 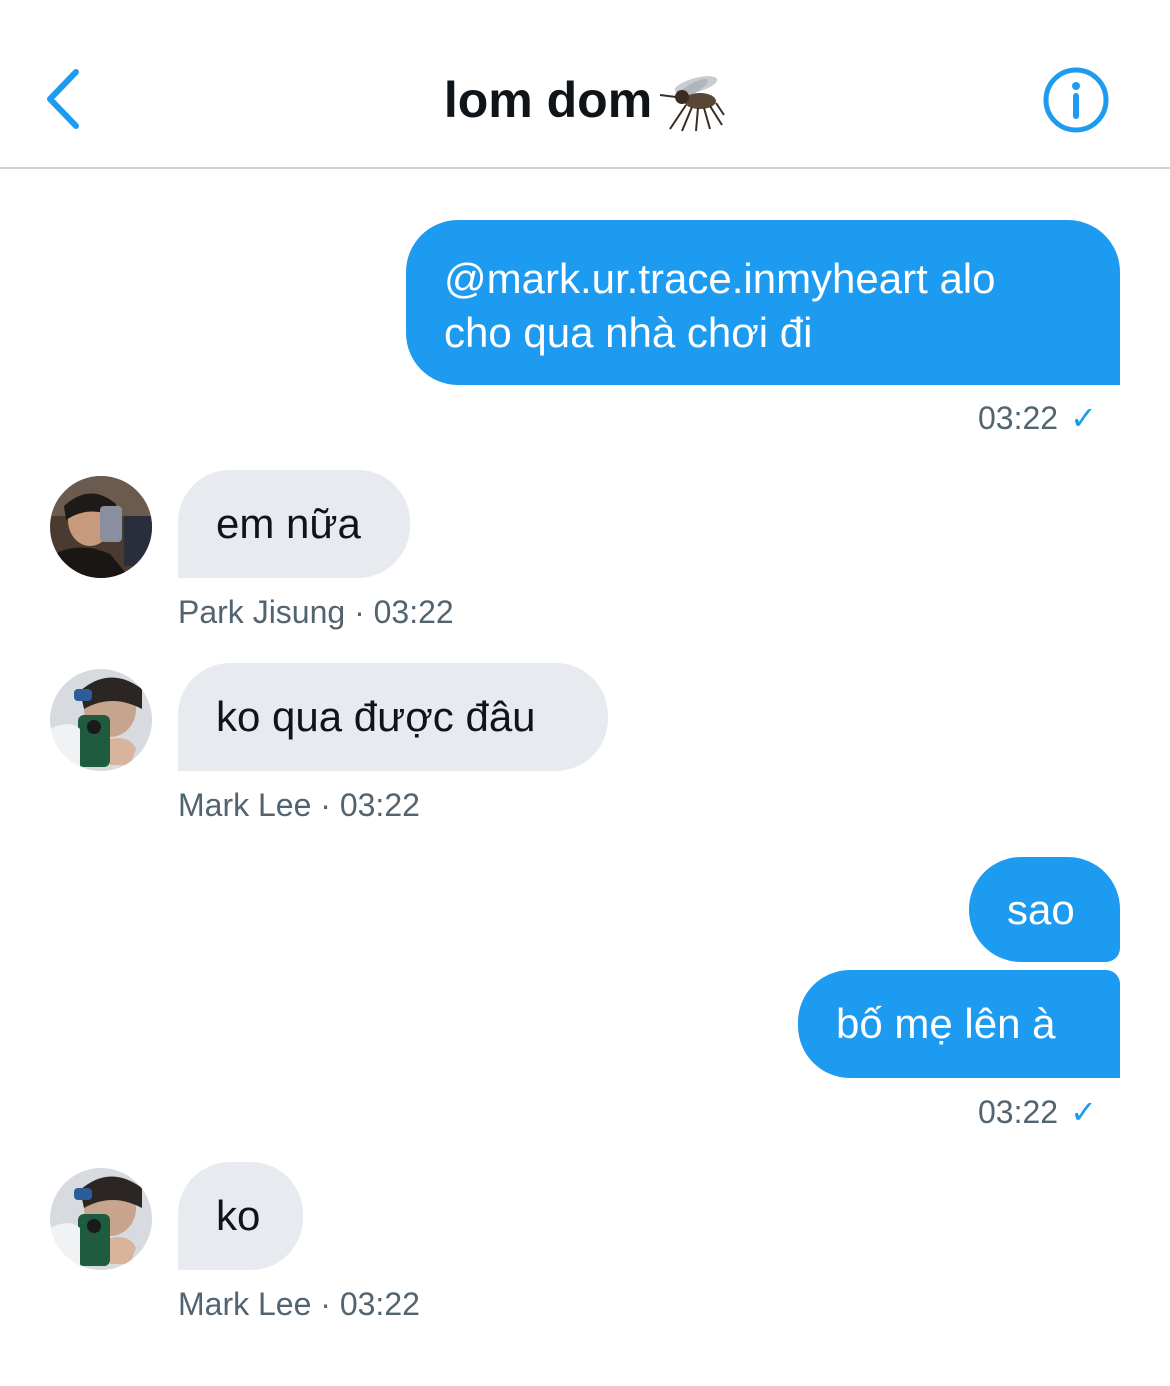 I want to click on info-icon, so click(x=1076, y=100).